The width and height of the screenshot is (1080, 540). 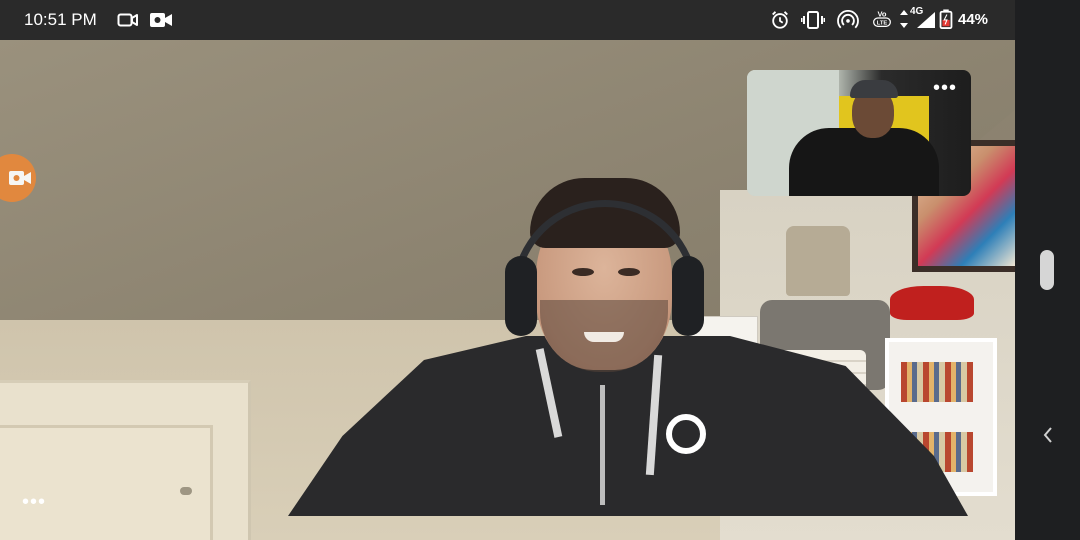 I want to click on video-camera-icon, so click(x=20, y=178).